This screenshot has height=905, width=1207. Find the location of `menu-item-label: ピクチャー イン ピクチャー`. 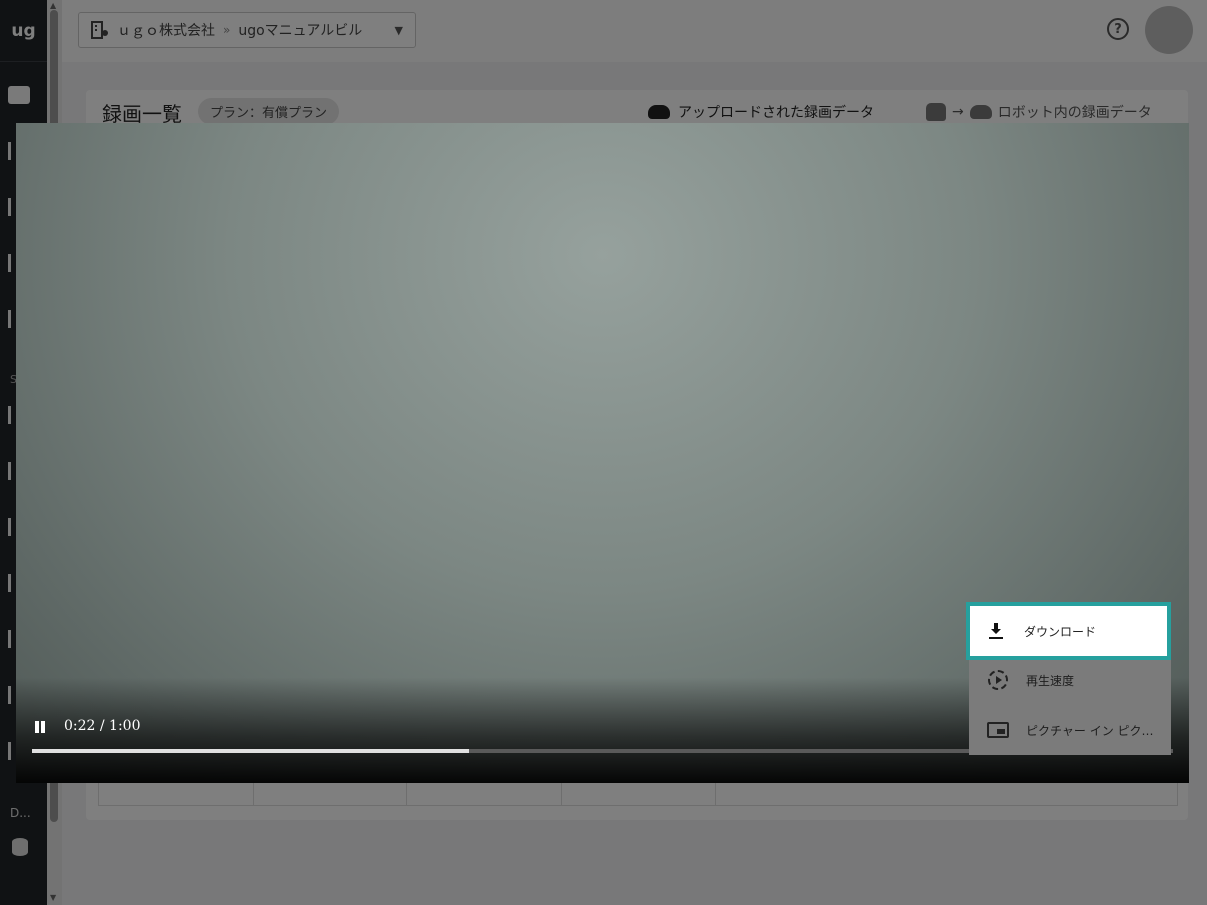

menu-item-label: ピクチャー イン ピクチャー is located at coordinates (1095, 730).